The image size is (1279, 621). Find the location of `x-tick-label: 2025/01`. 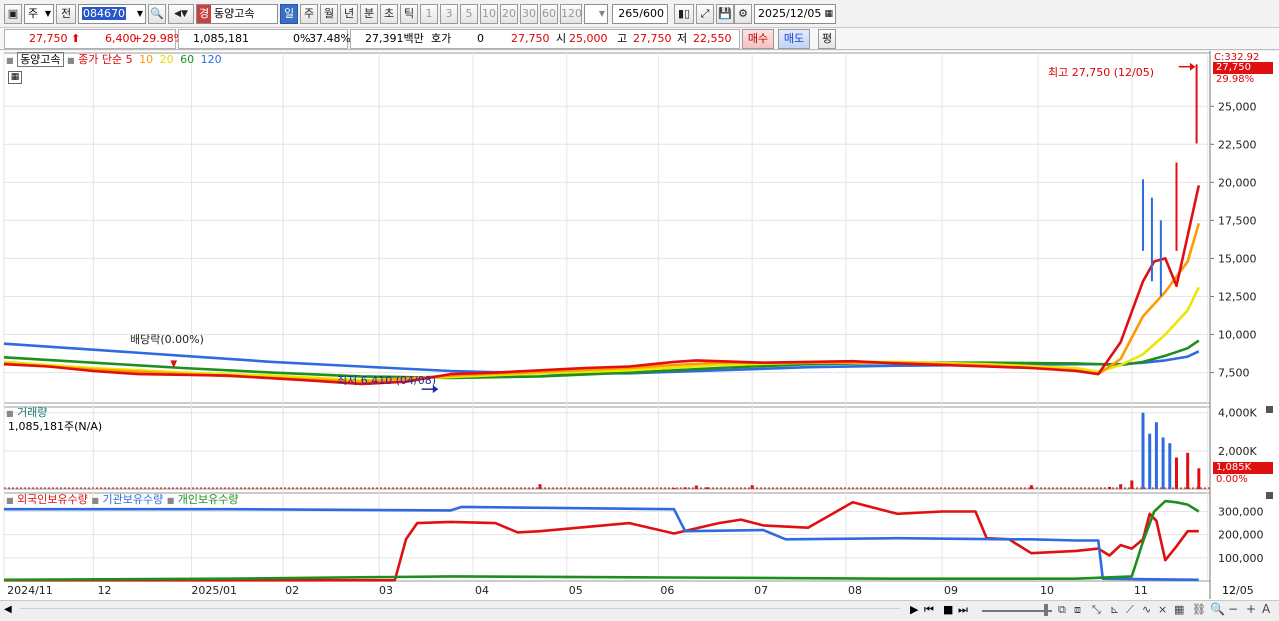

x-tick-label: 2025/01 is located at coordinates (214, 590).